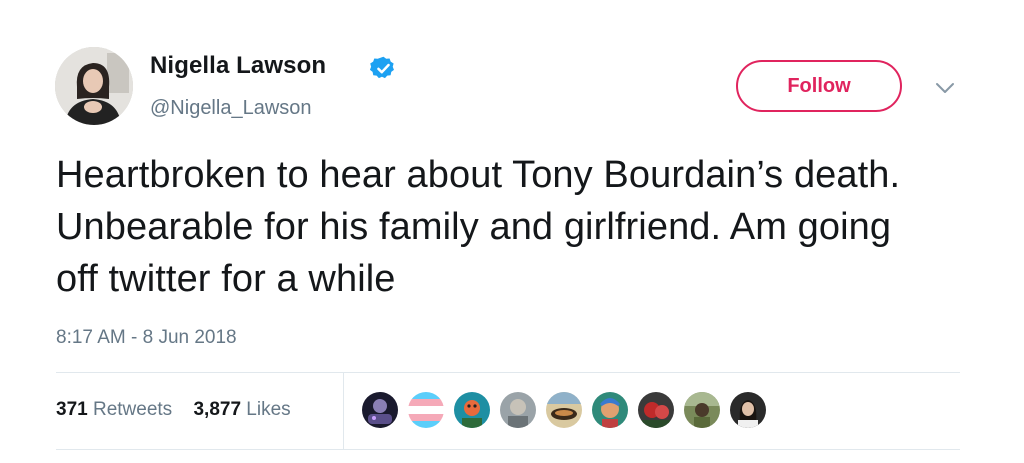 This screenshot has height=463, width=1024. What do you see at coordinates (268, 409) in the screenshot?
I see `likes-label: Likes` at bounding box center [268, 409].